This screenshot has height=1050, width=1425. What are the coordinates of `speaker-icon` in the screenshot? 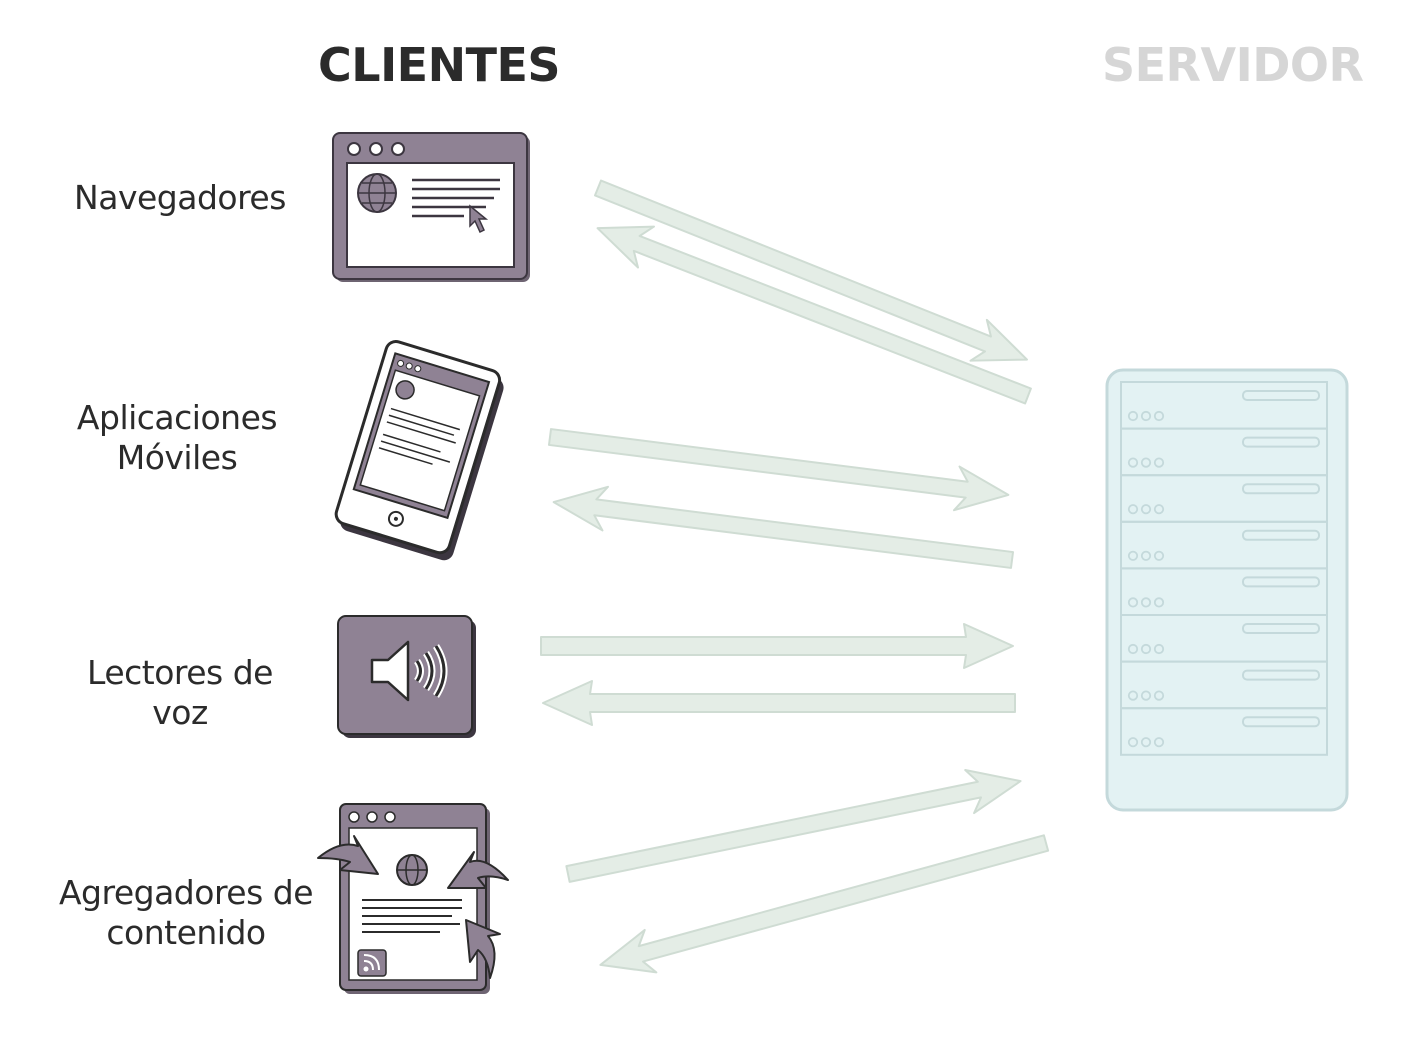 It's located at (406, 676).